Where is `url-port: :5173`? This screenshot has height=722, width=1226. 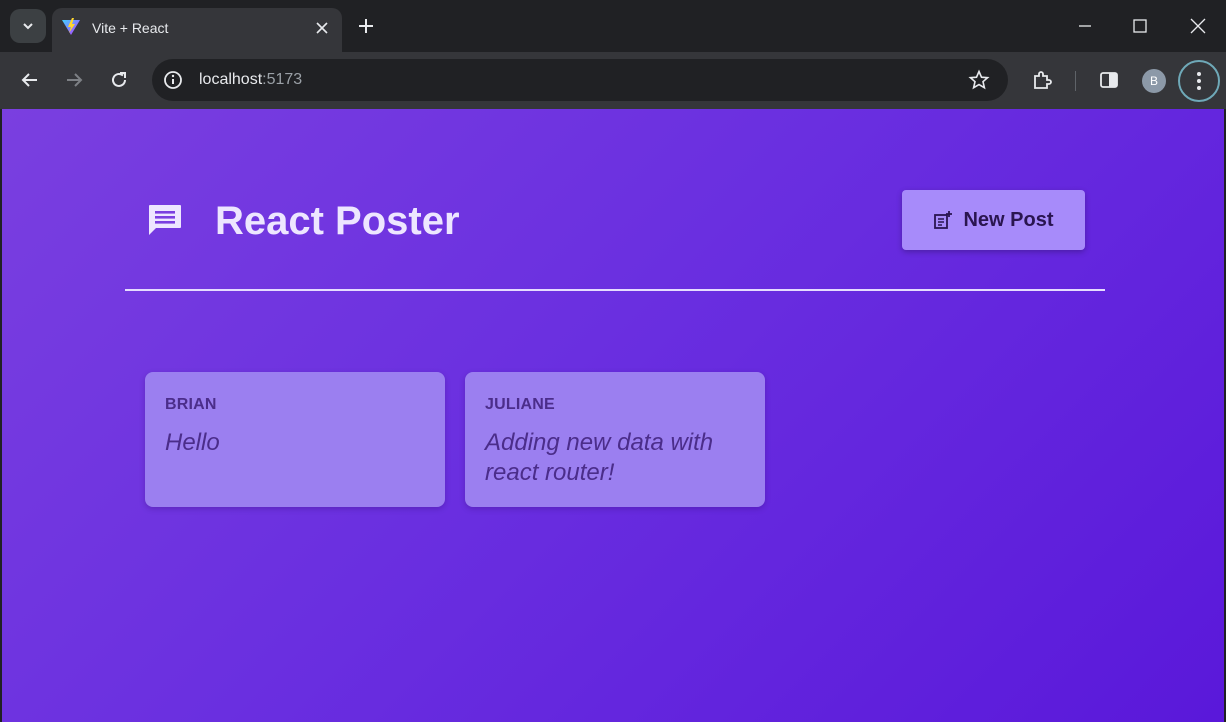
url-port: :5173 is located at coordinates (282, 79).